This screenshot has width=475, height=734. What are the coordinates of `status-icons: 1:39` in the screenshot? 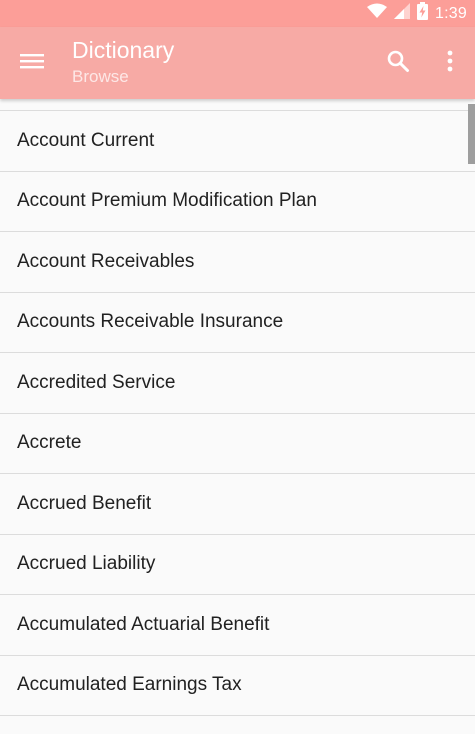 It's located at (417, 13).